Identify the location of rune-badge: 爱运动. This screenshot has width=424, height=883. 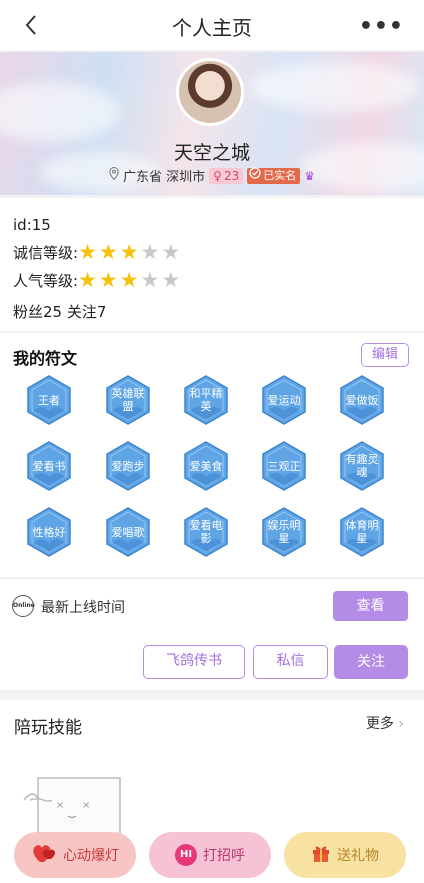
(284, 400).